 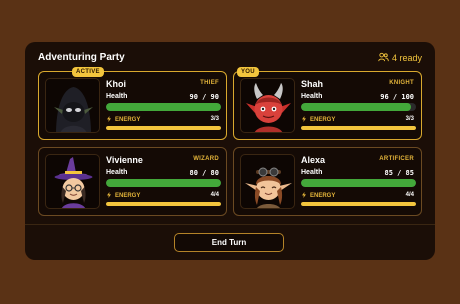 What do you see at coordinates (72, 181) in the screenshot?
I see `portrait-witch` at bounding box center [72, 181].